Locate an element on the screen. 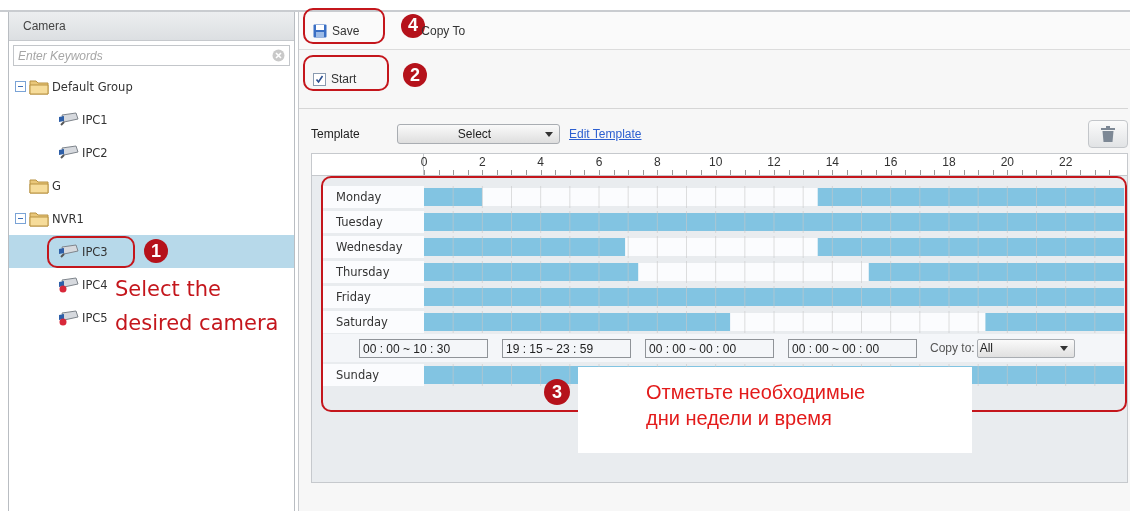  template-label: Template is located at coordinates (336, 134).